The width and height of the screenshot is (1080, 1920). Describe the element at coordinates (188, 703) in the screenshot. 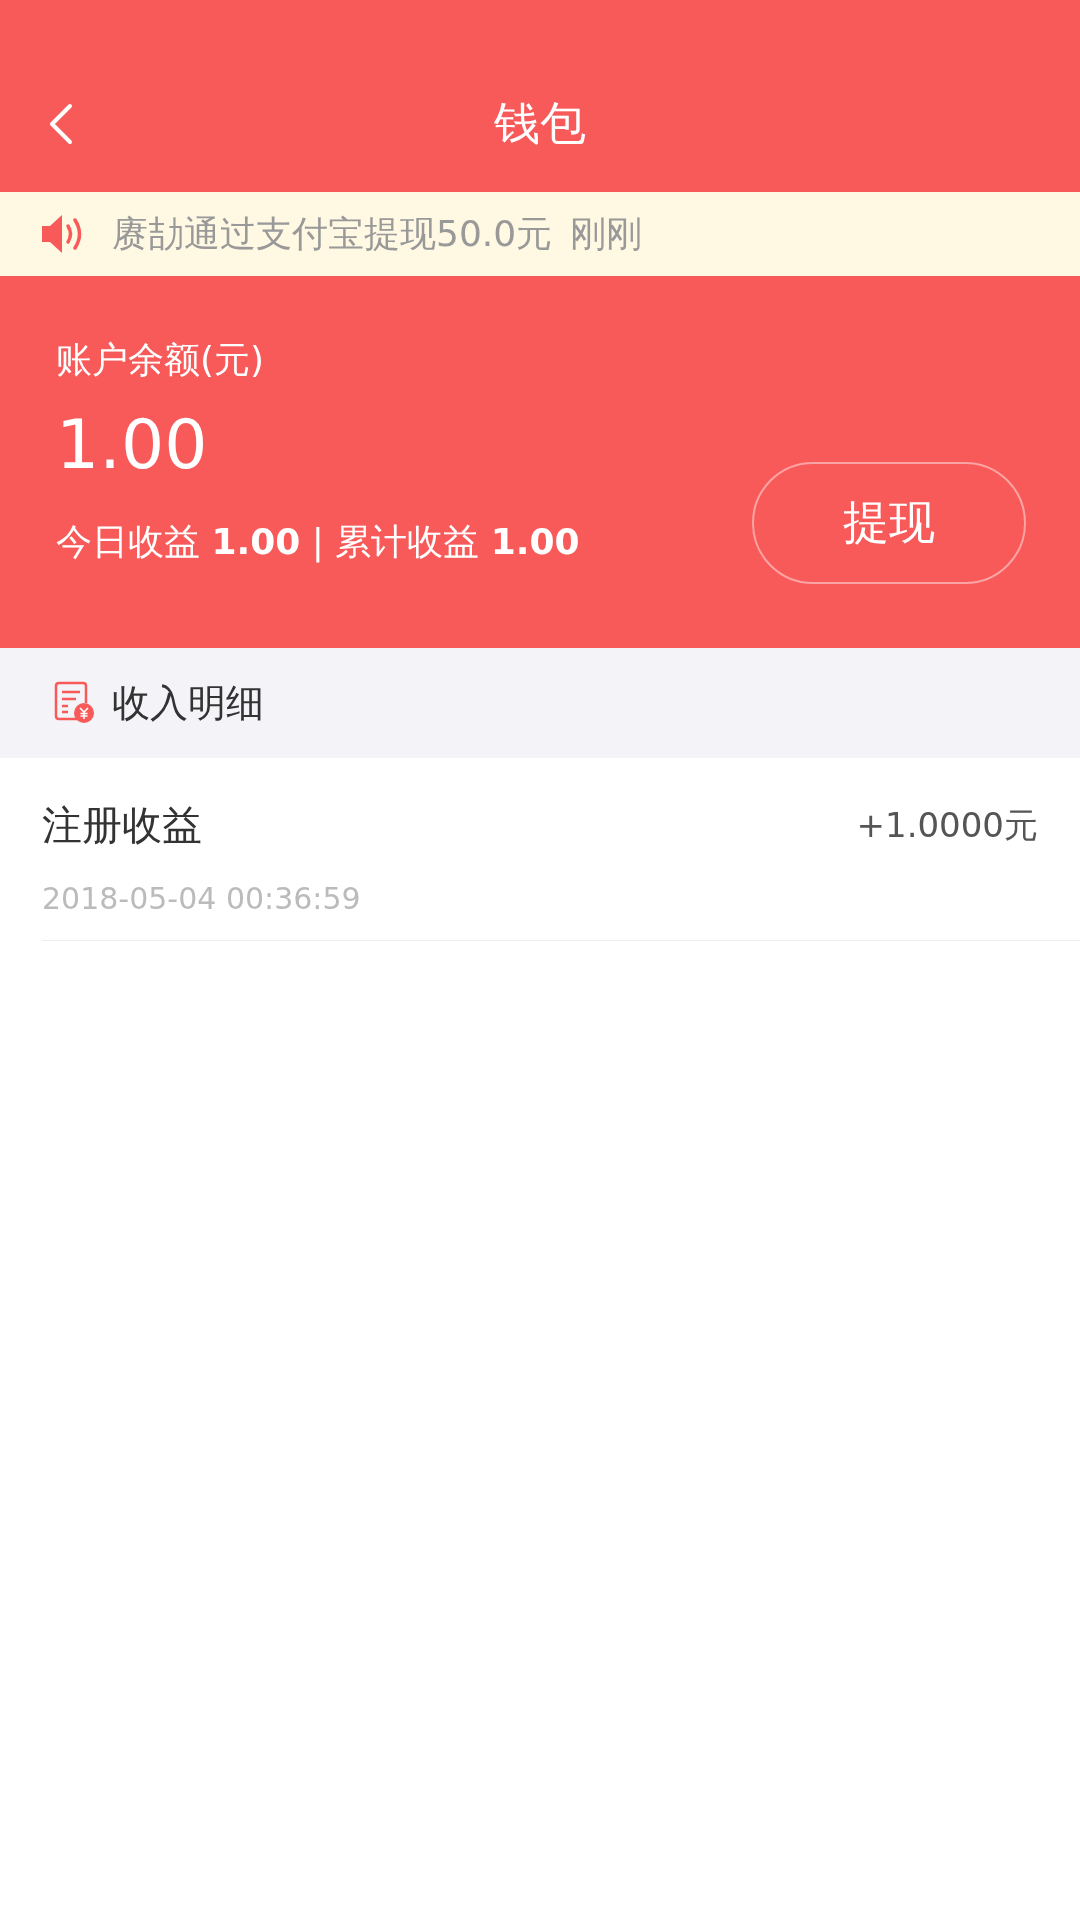

I see `section-title: 收入明细` at that location.